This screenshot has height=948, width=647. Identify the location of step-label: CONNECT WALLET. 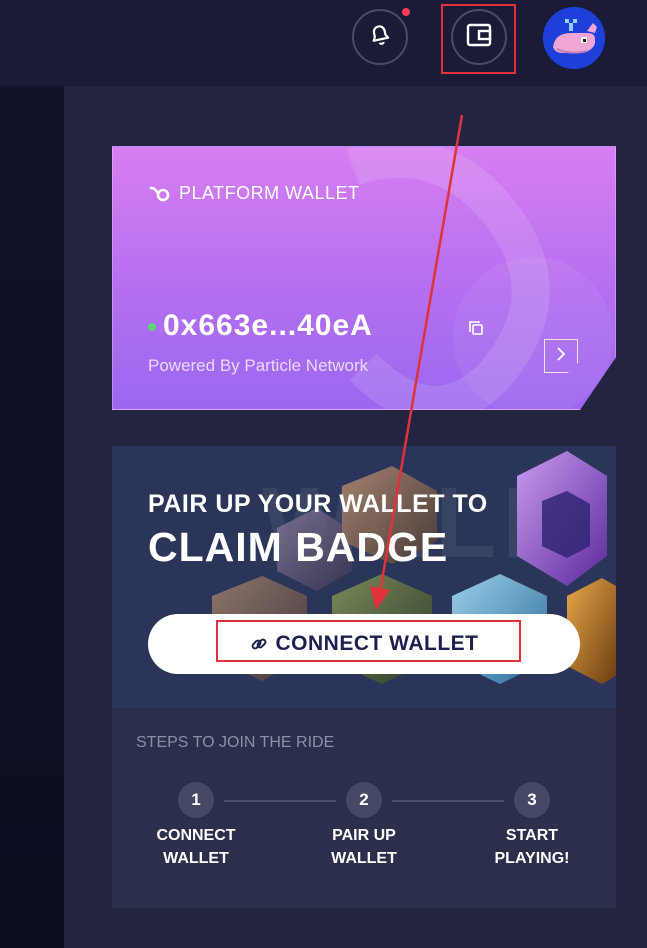
(196, 847).